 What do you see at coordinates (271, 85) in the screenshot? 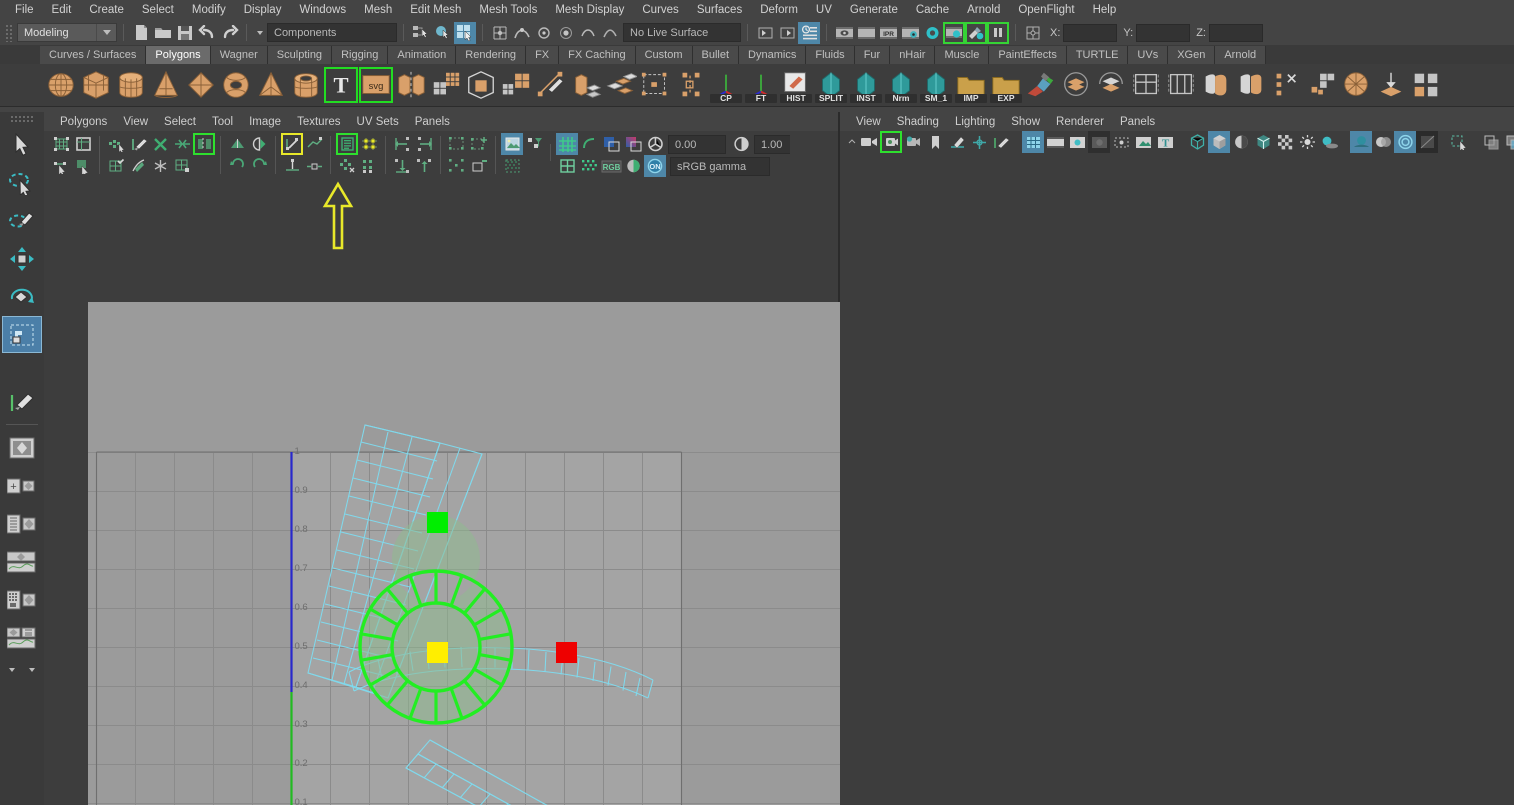
I see `poly-pyramid-icon` at bounding box center [271, 85].